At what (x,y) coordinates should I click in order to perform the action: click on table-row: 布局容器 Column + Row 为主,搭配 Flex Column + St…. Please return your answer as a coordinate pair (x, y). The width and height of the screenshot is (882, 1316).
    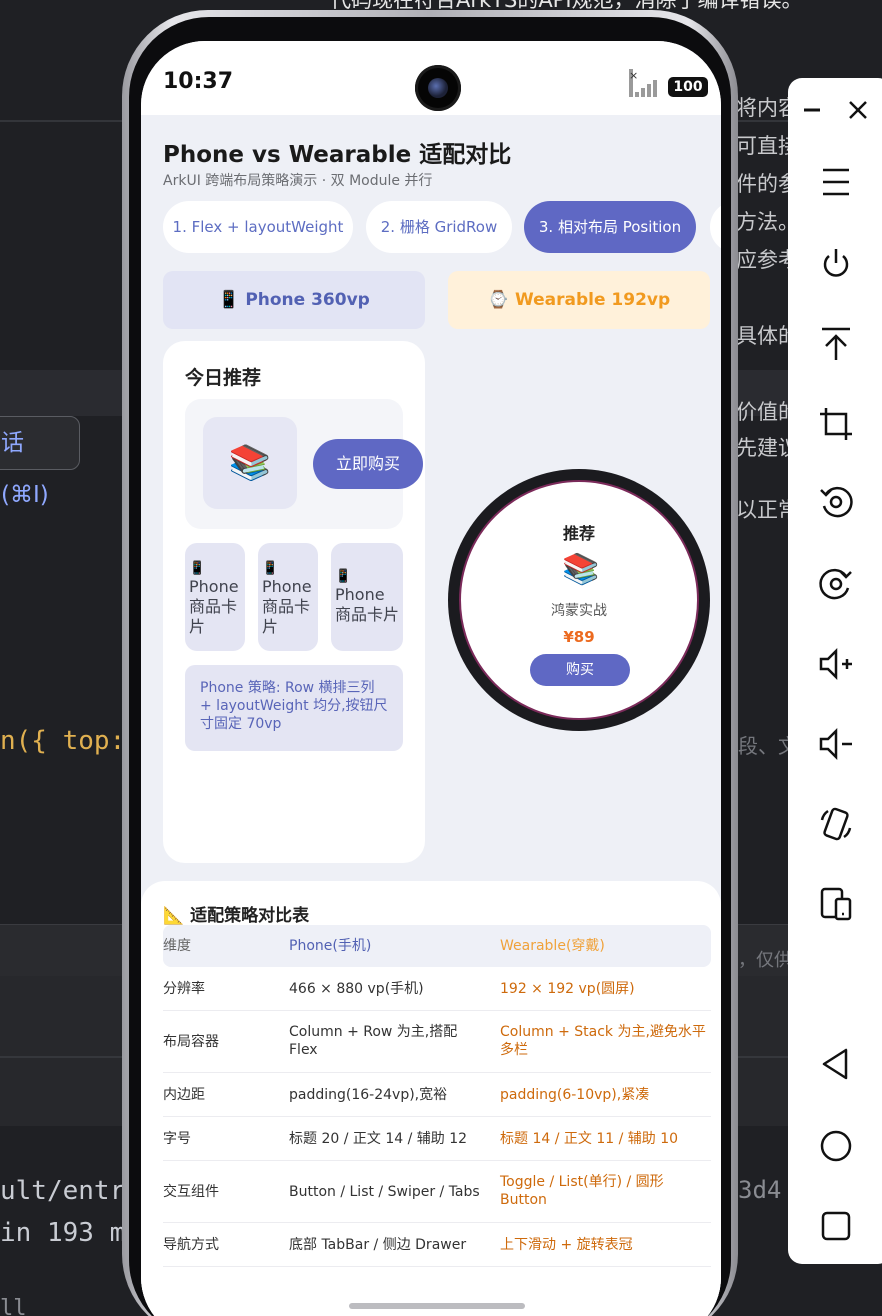
    Looking at the image, I should click on (437, 1042).